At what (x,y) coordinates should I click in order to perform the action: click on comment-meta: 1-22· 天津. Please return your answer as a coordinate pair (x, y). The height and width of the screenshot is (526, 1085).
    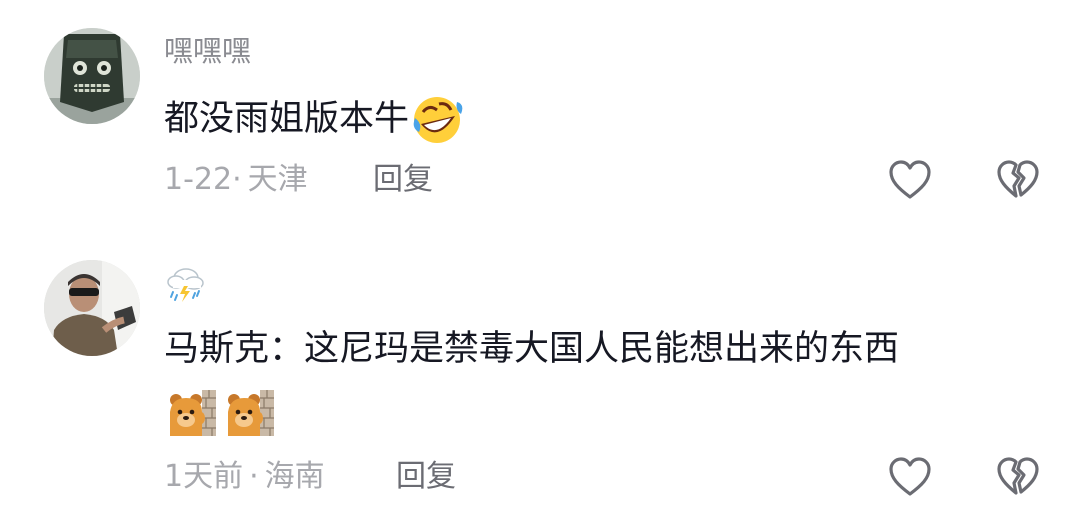
    Looking at the image, I should click on (236, 180).